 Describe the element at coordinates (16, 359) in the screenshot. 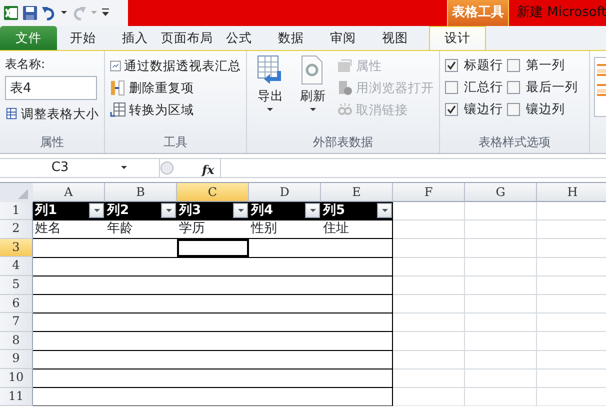

I see `row-header: 9` at that location.